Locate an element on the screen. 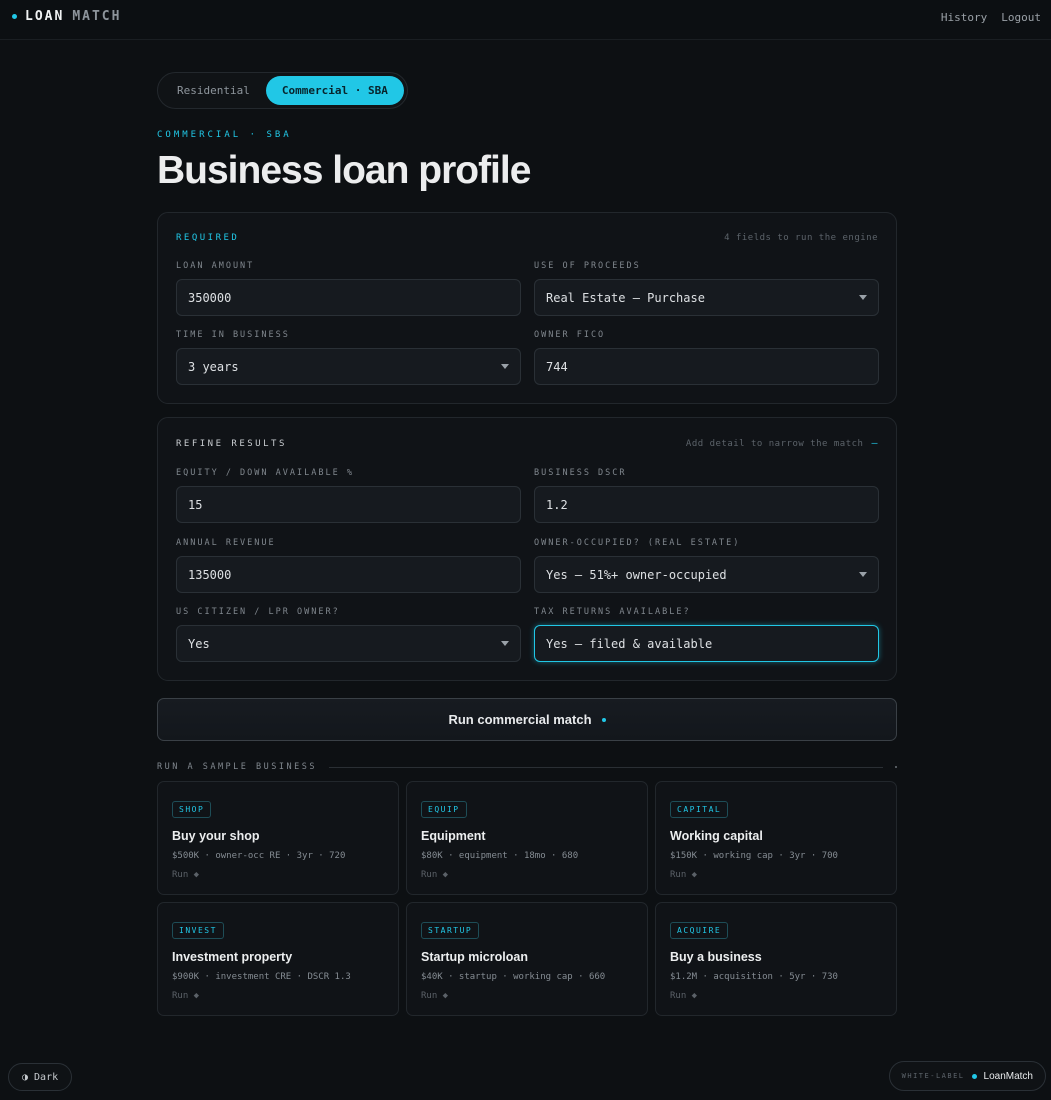  sample-title: Buy your shop is located at coordinates (216, 836).